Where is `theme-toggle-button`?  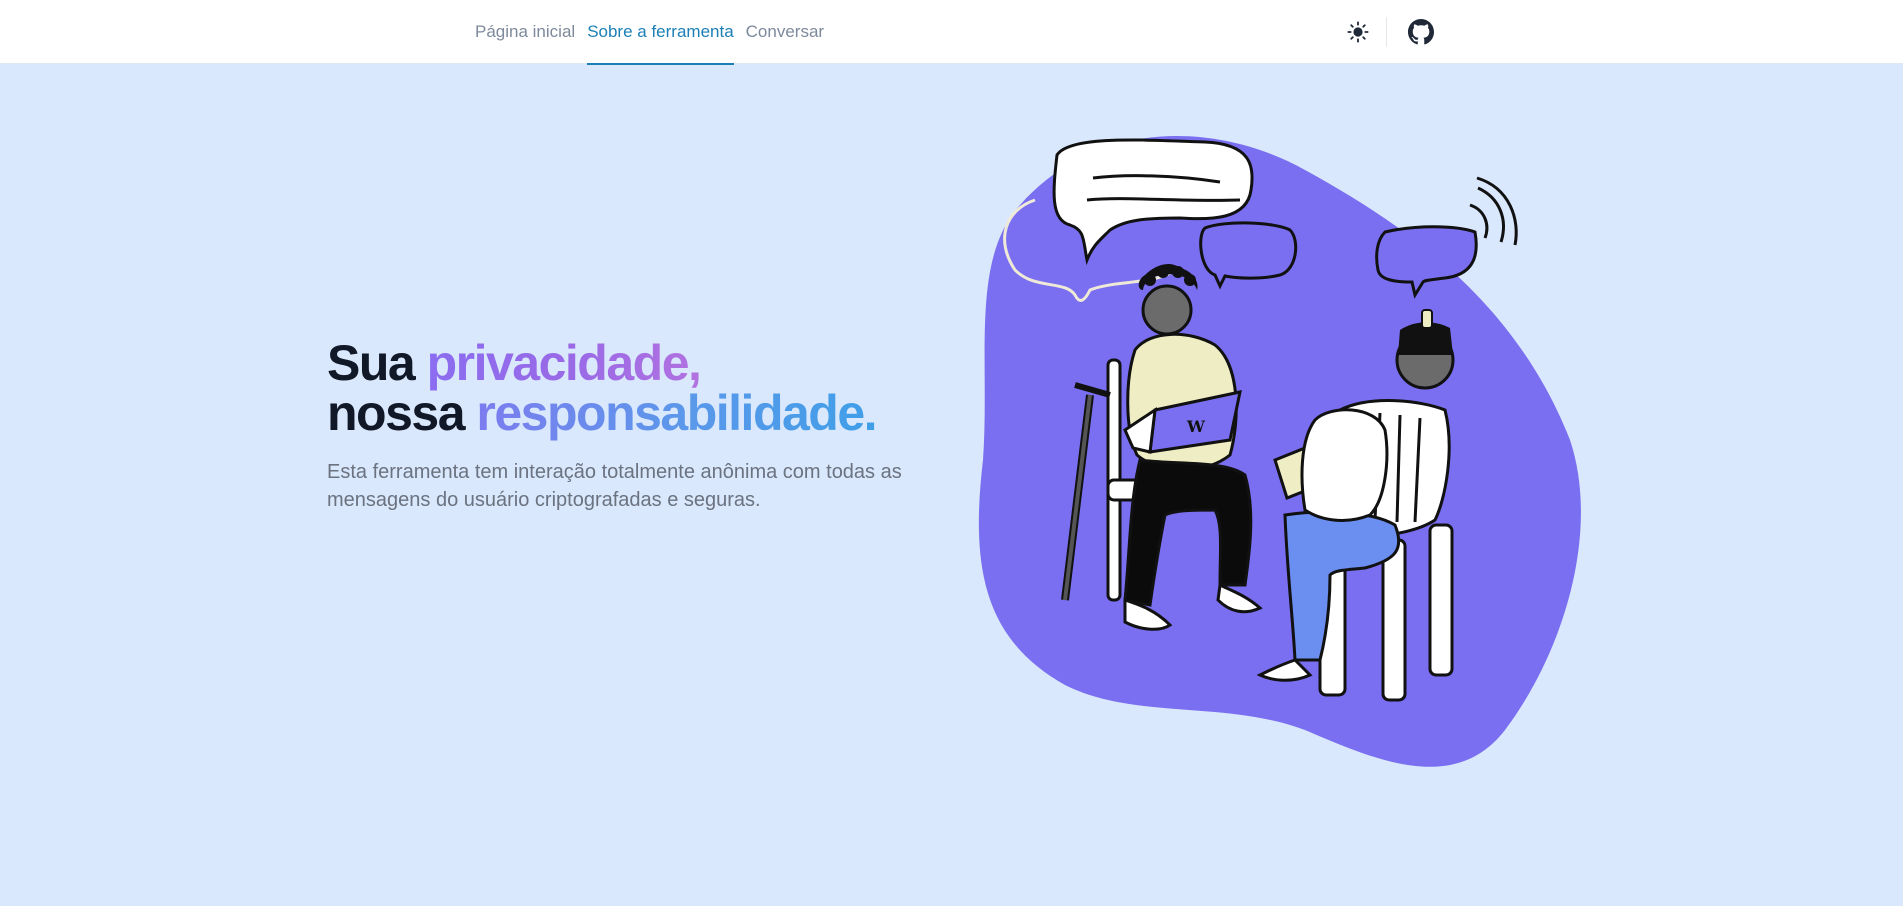
theme-toggle-button is located at coordinates (1358, 32).